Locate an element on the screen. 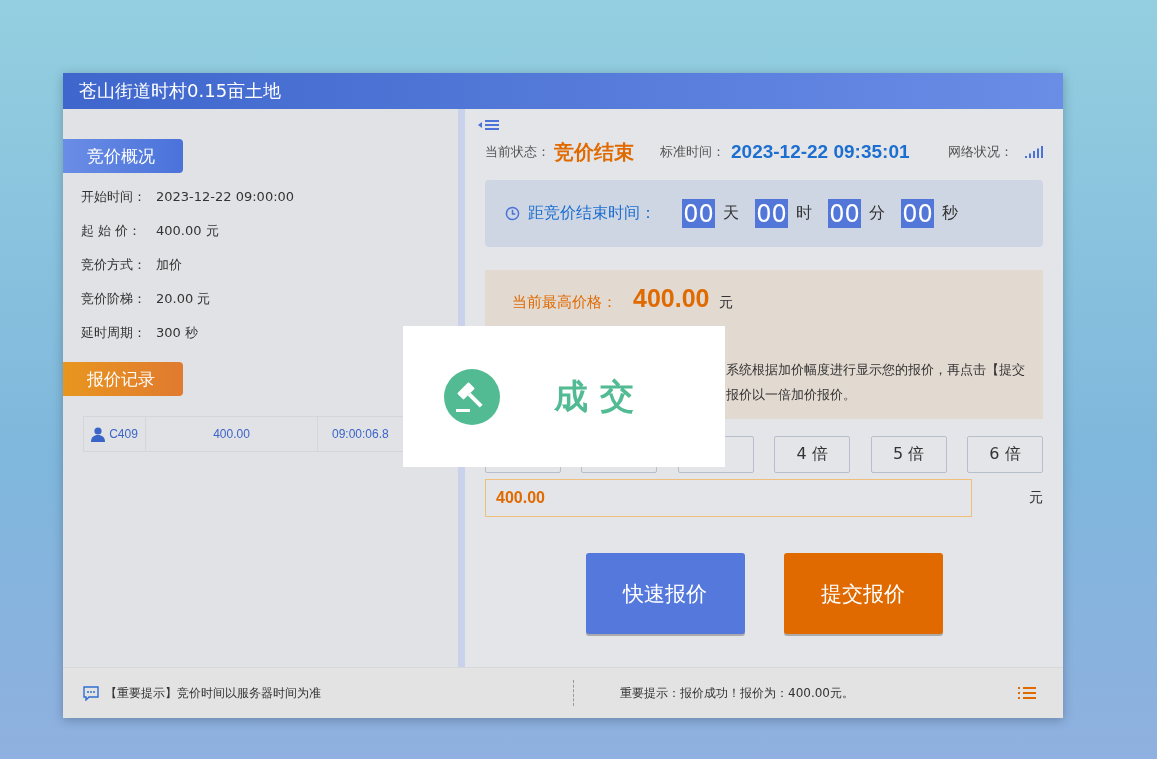  info-label: 延时周期： is located at coordinates (114, 332).